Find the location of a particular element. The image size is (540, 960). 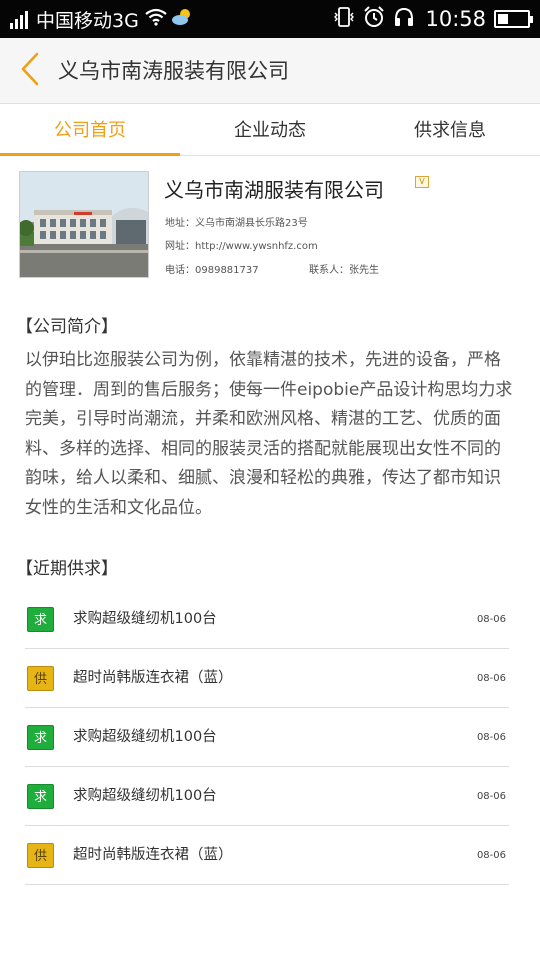

supply-heading: 【近期供求】 is located at coordinates (67, 569).